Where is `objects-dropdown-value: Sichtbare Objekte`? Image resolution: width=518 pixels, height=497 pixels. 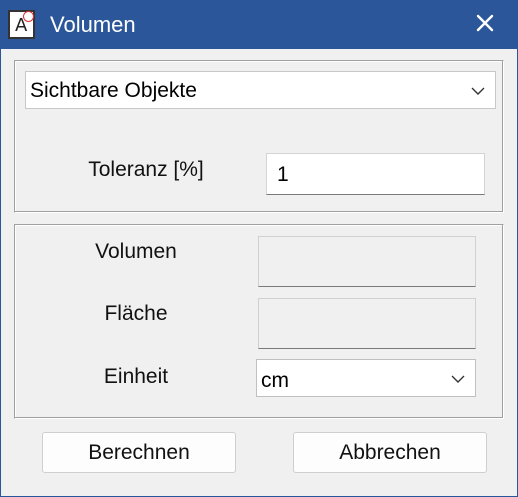 objects-dropdown-value: Sichtbare Objekte is located at coordinates (113, 90).